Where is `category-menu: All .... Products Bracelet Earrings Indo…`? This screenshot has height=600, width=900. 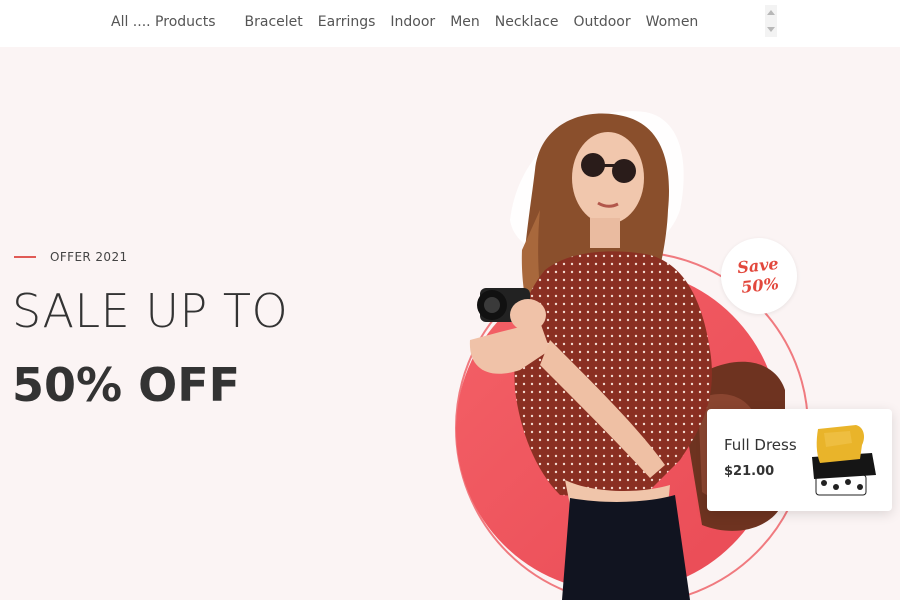 category-menu: All .... Products Bracelet Earrings Indo… is located at coordinates (412, 22).